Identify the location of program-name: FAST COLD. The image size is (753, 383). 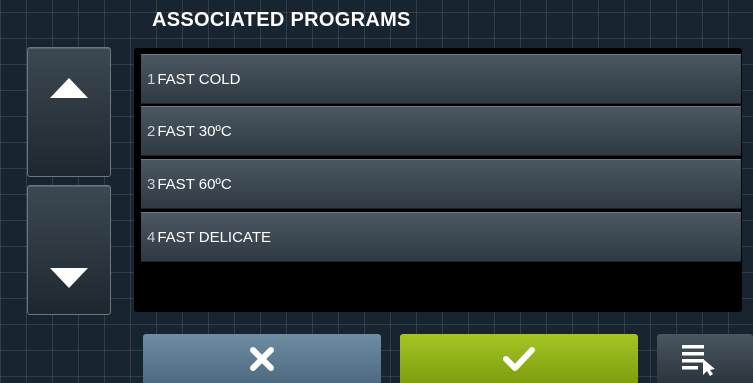
(199, 79).